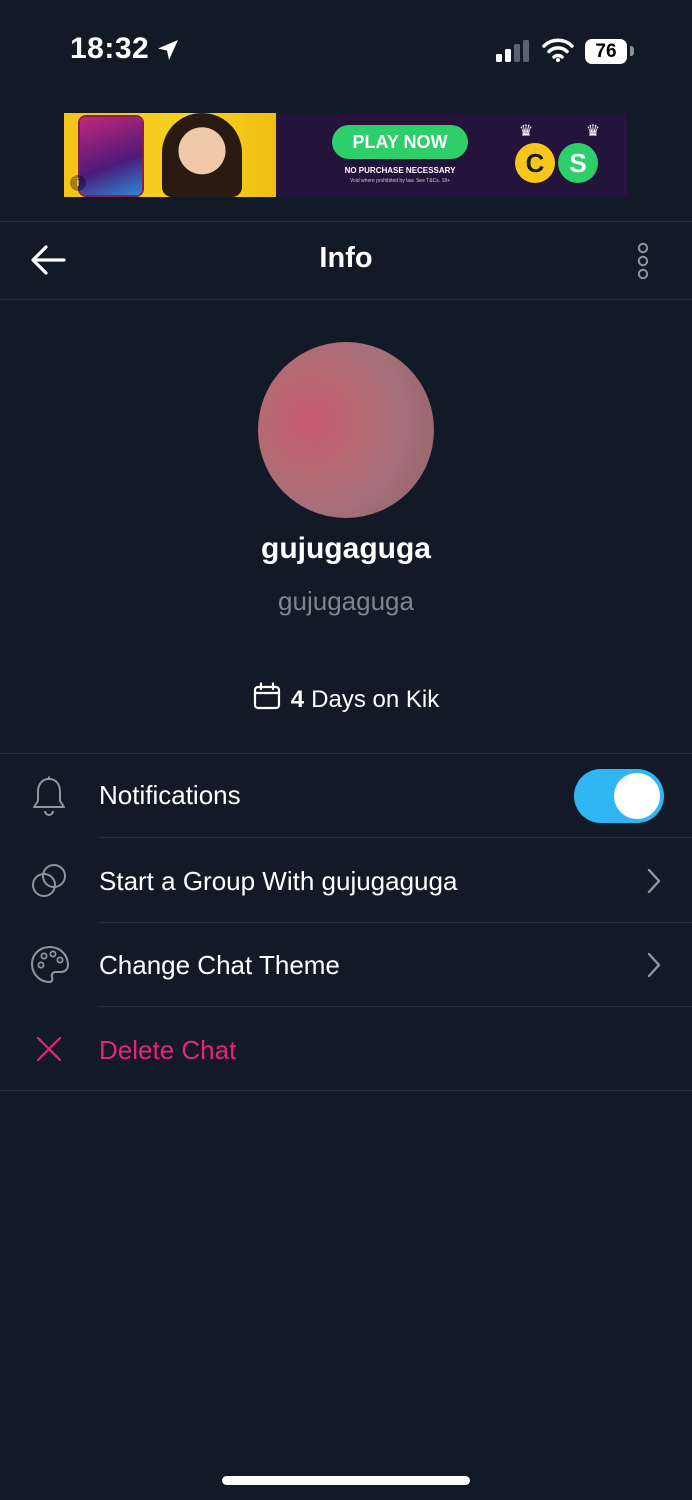 The height and width of the screenshot is (1500, 692). Describe the element at coordinates (535, 163) in the screenshot. I see `ad-logo-c: C` at that location.